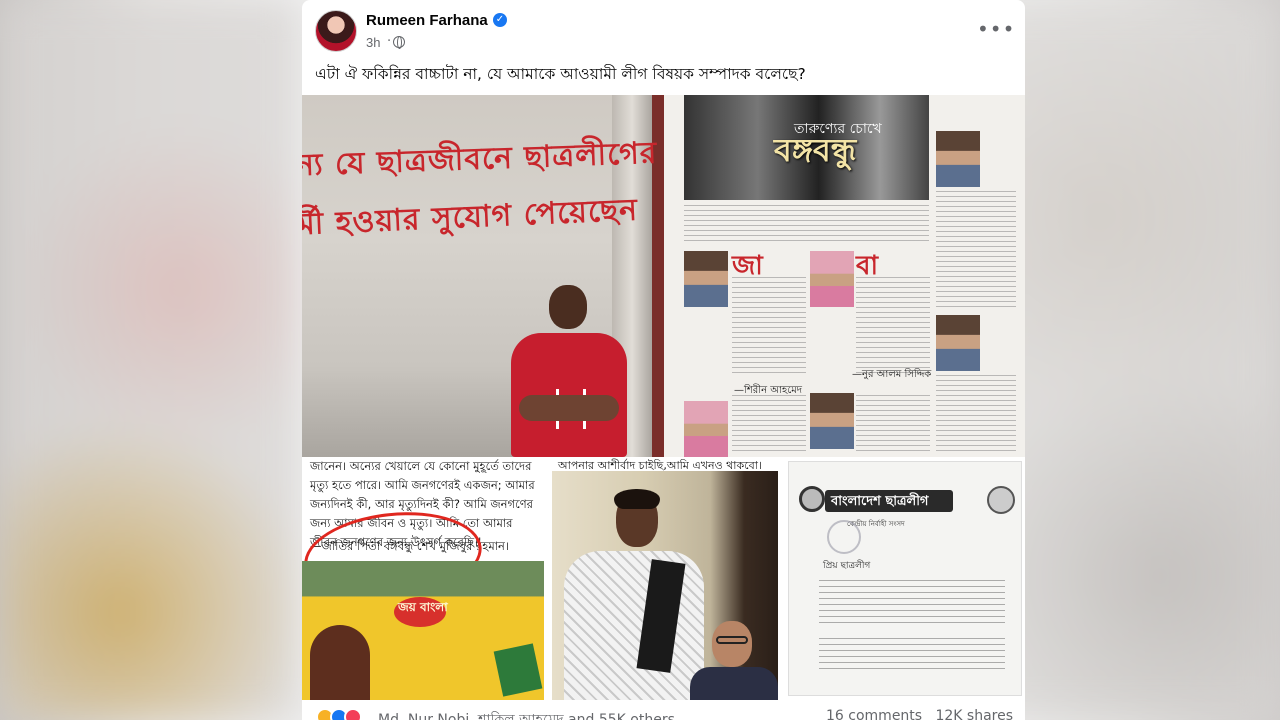 This screenshot has width=1280, height=720. What do you see at coordinates (974, 714) in the screenshot?
I see `shares-count: 12K shares` at bounding box center [974, 714].